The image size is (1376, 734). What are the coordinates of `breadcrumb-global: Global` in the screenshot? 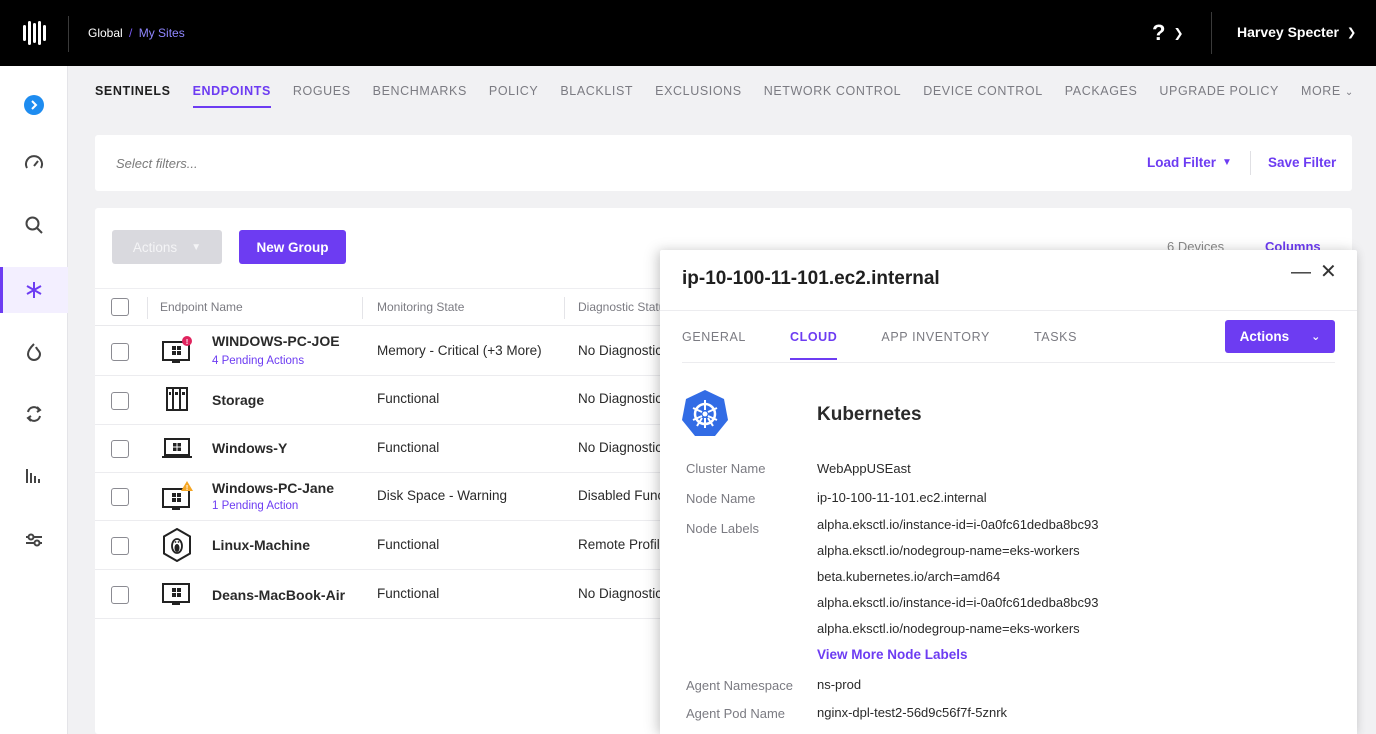 It's located at (105, 33).